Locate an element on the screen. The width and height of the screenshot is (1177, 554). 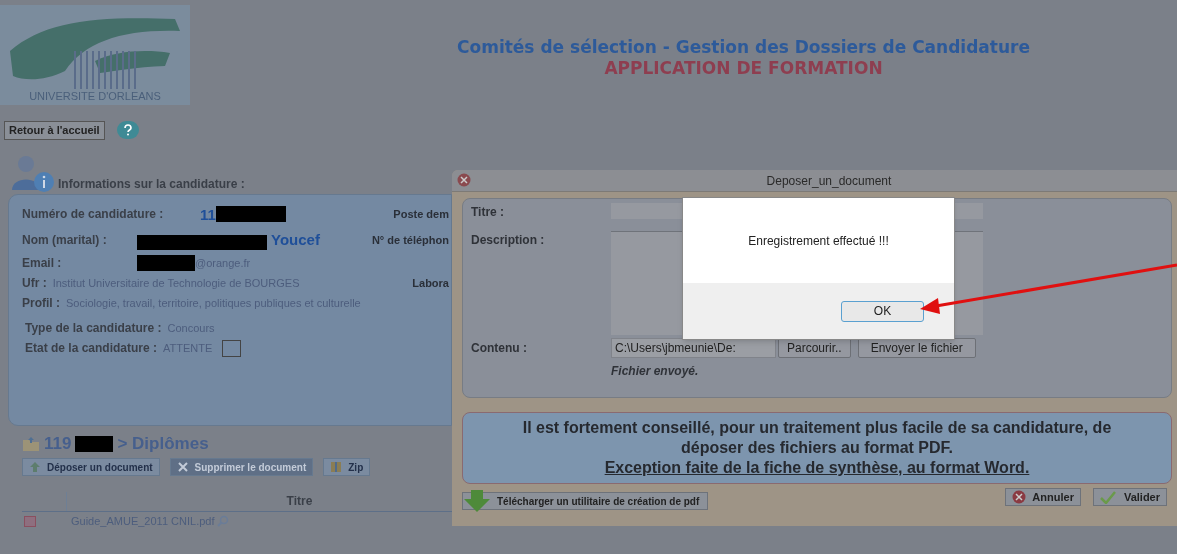
user-info-icon is located at coordinates (33, 174).